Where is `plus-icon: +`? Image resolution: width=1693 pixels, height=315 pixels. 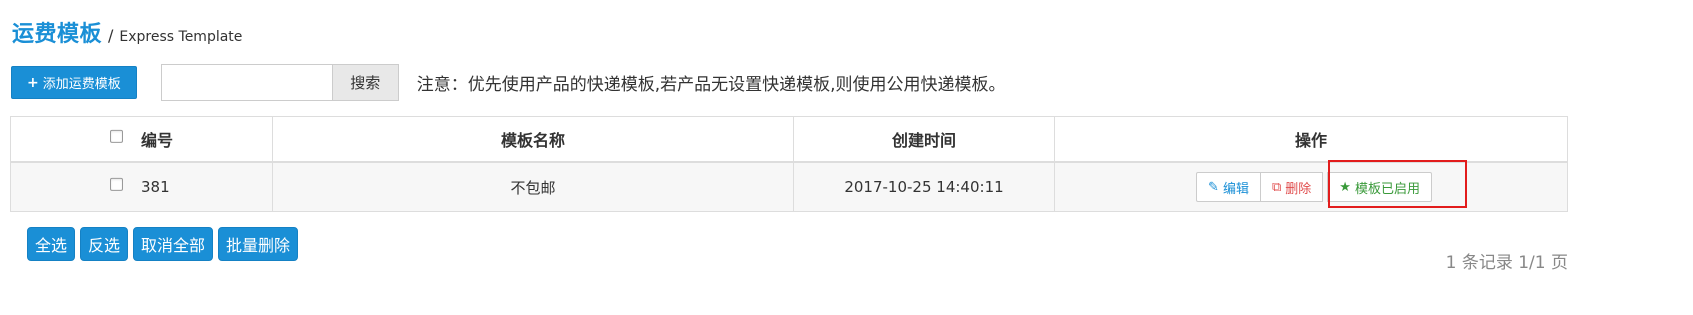
plus-icon: + is located at coordinates (33, 82).